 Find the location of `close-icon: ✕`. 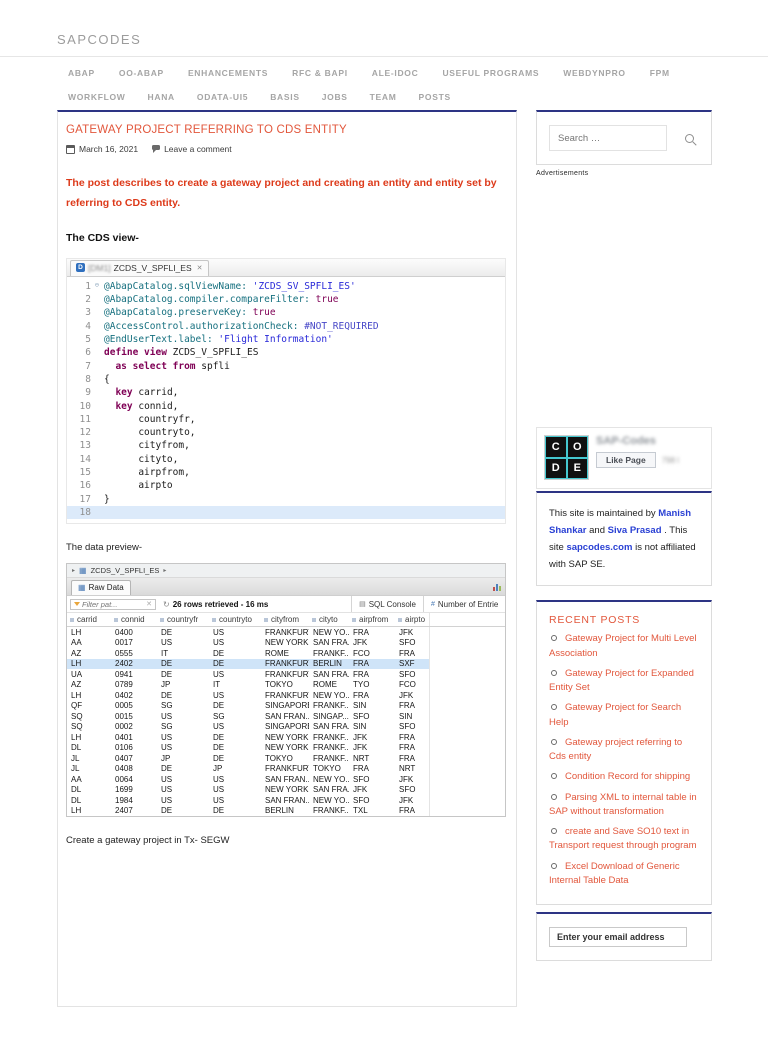

close-icon: ✕ is located at coordinates (200, 268).